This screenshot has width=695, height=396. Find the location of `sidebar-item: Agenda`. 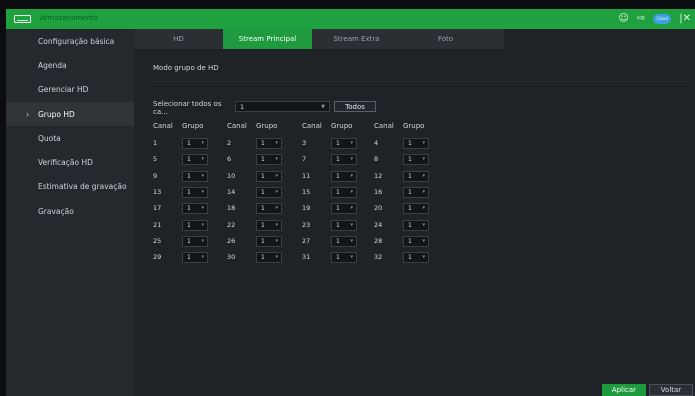

sidebar-item: Agenda is located at coordinates (70, 65).